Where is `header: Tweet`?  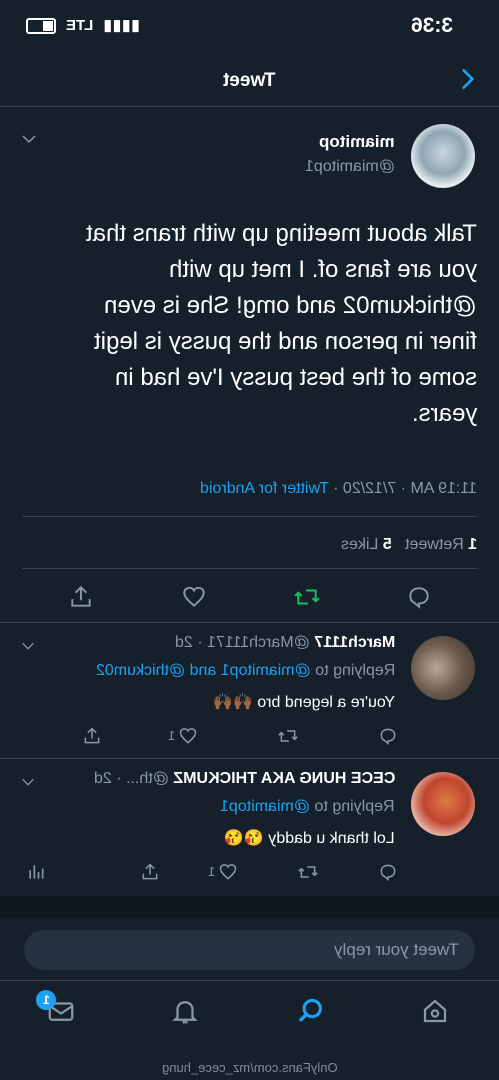
header: Tweet is located at coordinates (249, 81).